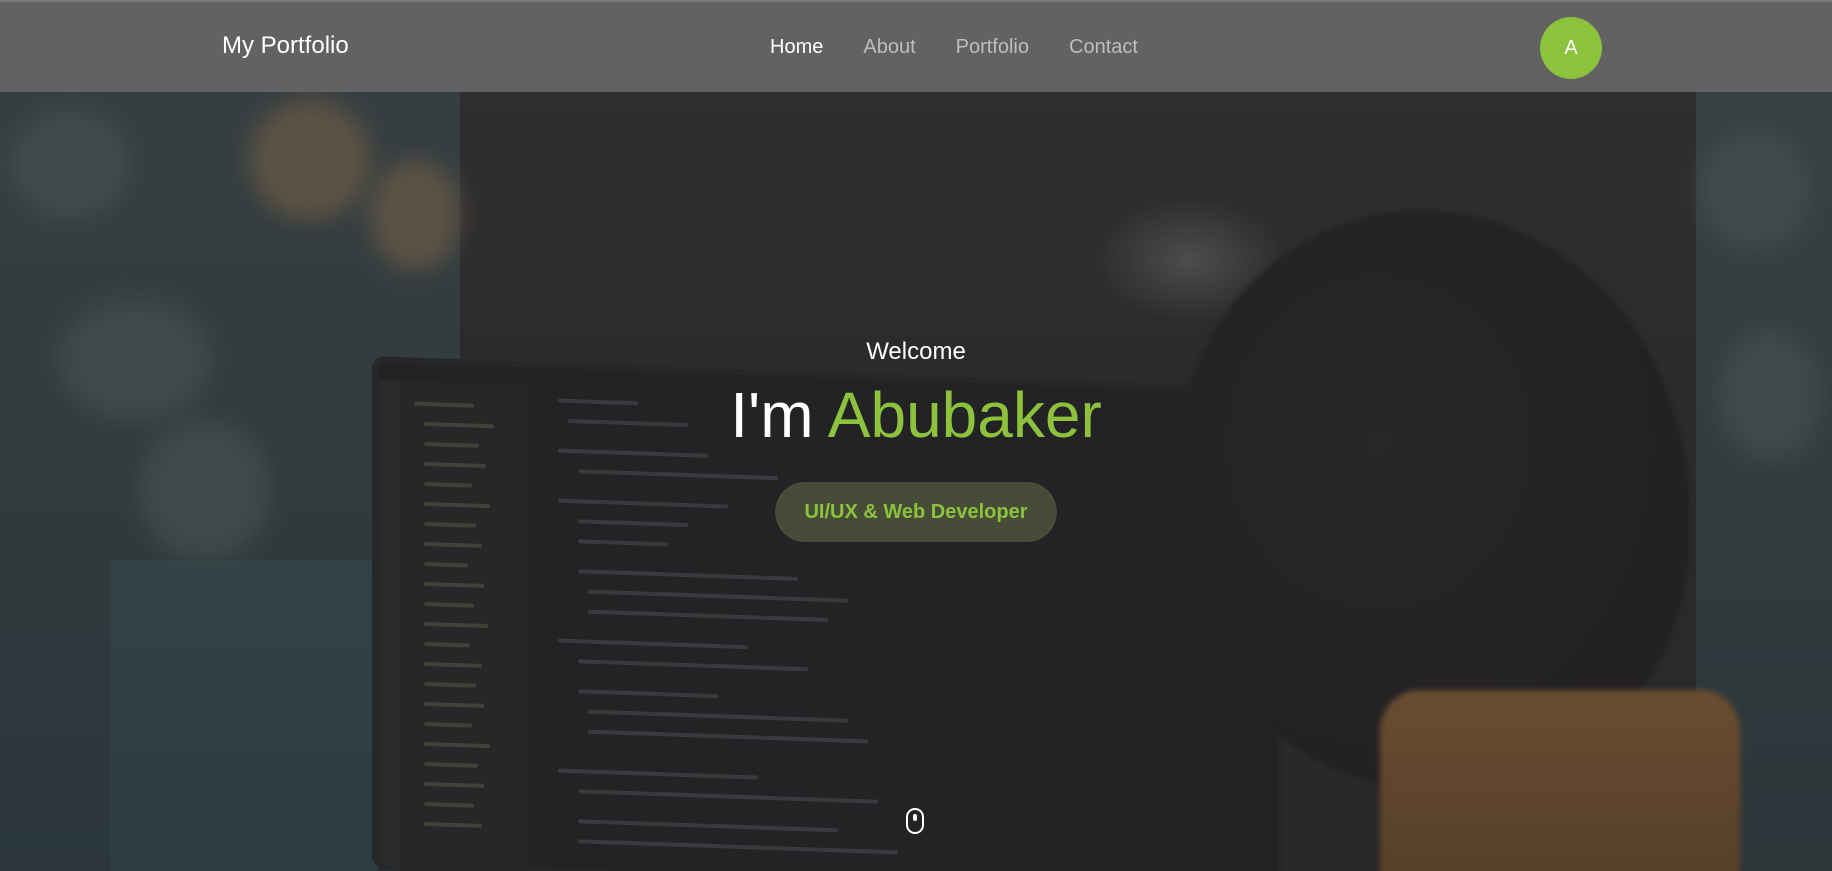 The image size is (1832, 871). I want to click on hero-headline: I'm Abubaker, so click(916, 415).